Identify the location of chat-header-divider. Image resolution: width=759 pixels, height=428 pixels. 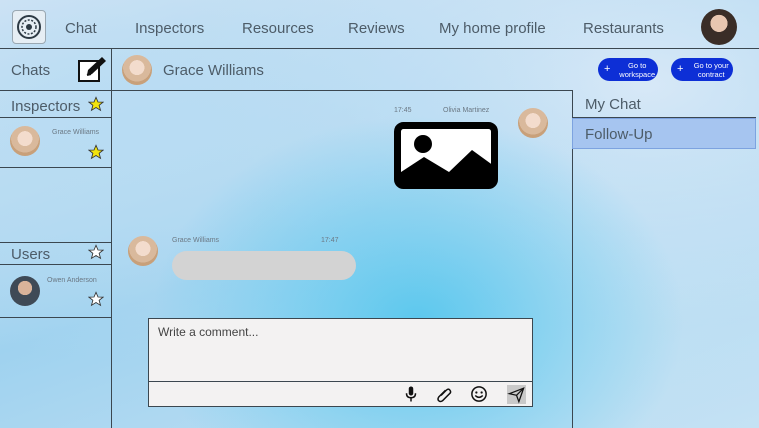
(286, 90).